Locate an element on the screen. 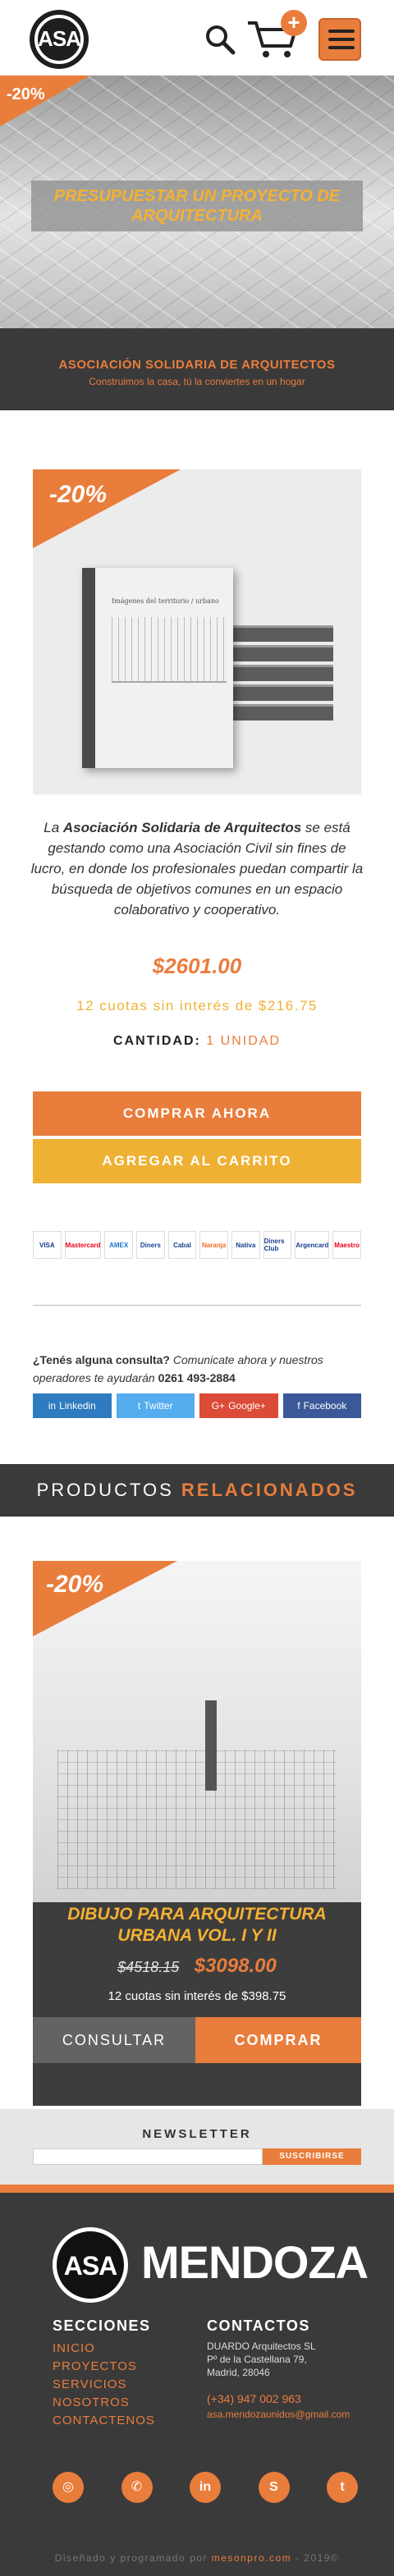 Image resolution: width=394 pixels, height=2576 pixels. product-price: $2601.00 is located at coordinates (197, 966).